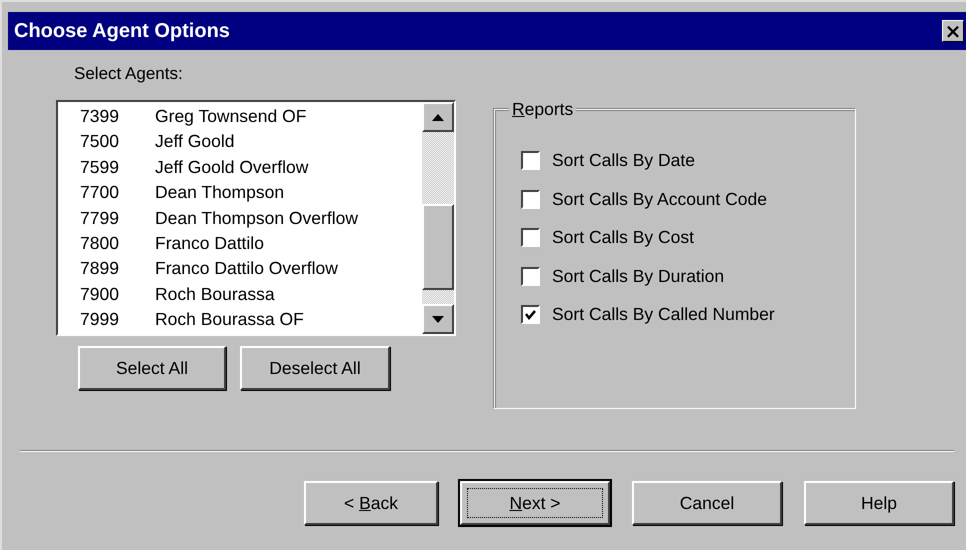 The width and height of the screenshot is (966, 550). What do you see at coordinates (194, 142) in the screenshot?
I see `agent-name: Jeff Goold` at bounding box center [194, 142].